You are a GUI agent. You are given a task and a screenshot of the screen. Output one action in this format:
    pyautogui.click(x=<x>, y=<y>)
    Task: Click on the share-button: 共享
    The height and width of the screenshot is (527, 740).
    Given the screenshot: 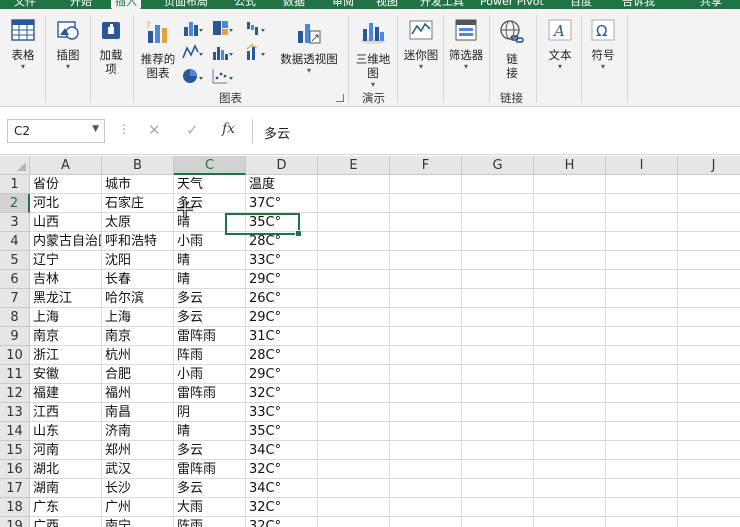 What is the action you would take?
    pyautogui.click(x=711, y=4)
    